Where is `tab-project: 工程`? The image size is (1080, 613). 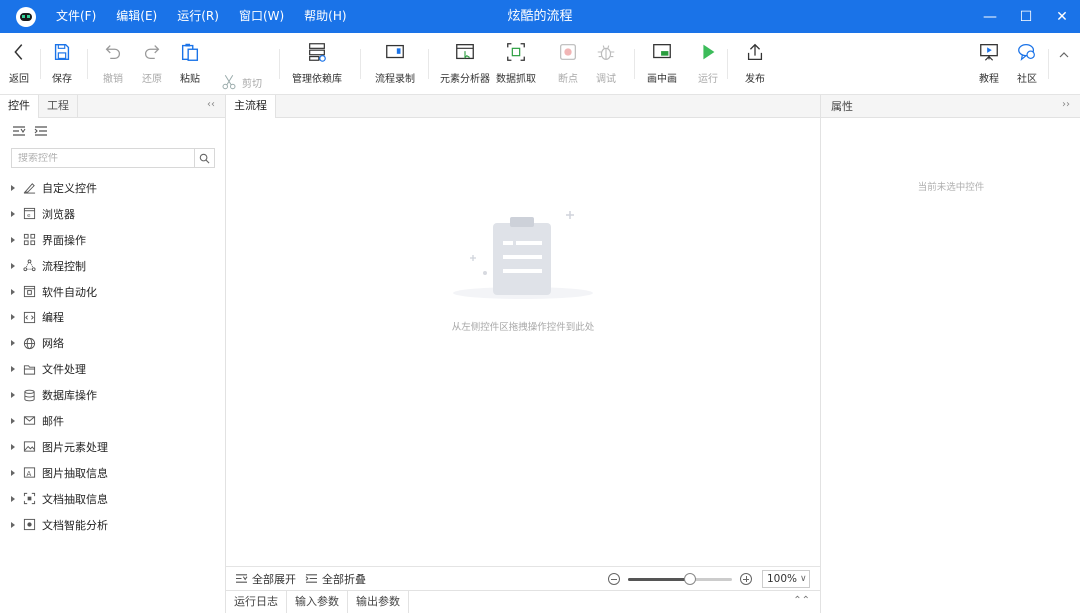 tab-project: 工程 is located at coordinates (58, 106).